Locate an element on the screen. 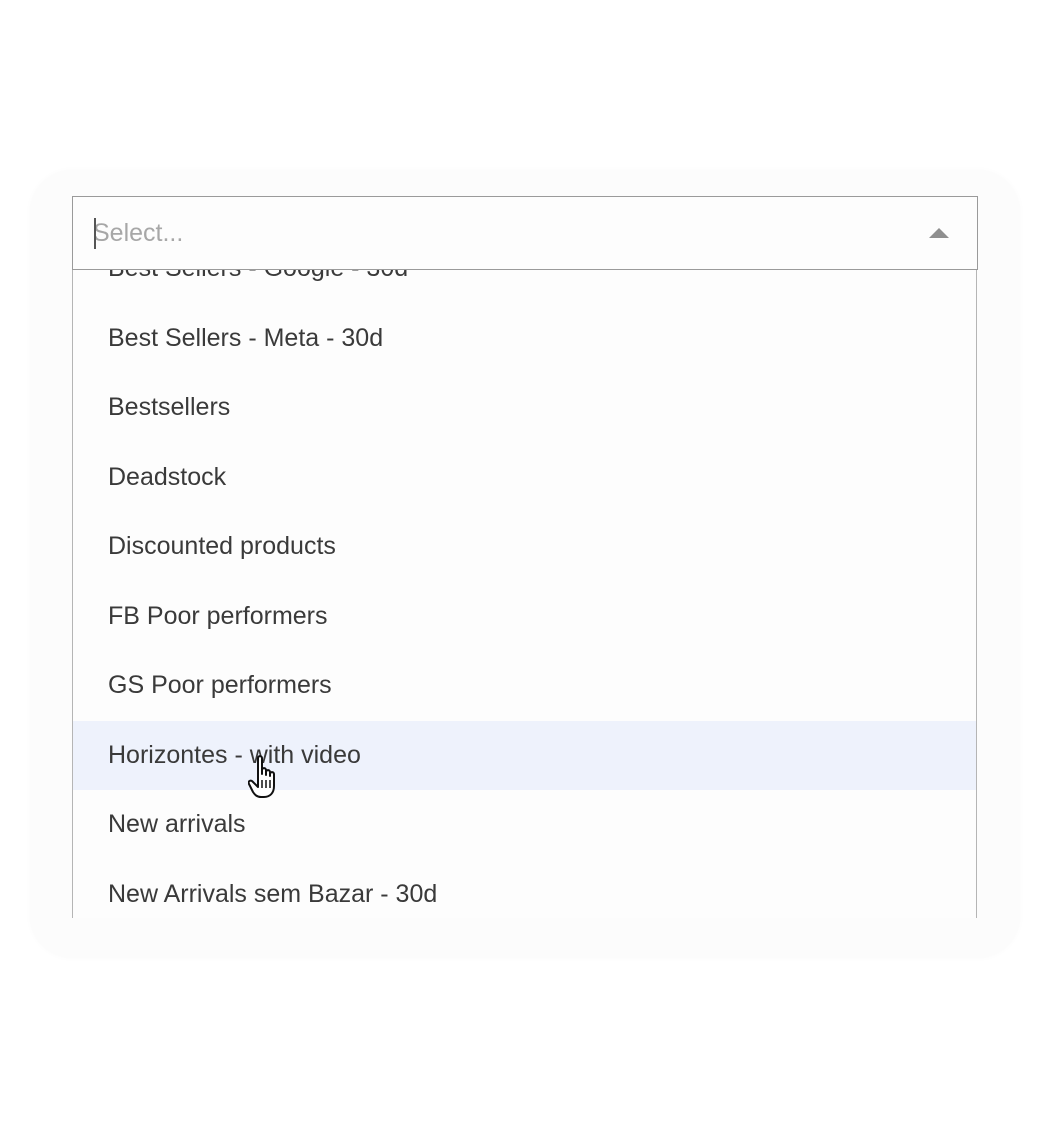 This screenshot has width=1050, height=1126. option-new-arrivals-sem-bazar-30d: New Arrivals sem Bazar - 30d is located at coordinates (524, 889).